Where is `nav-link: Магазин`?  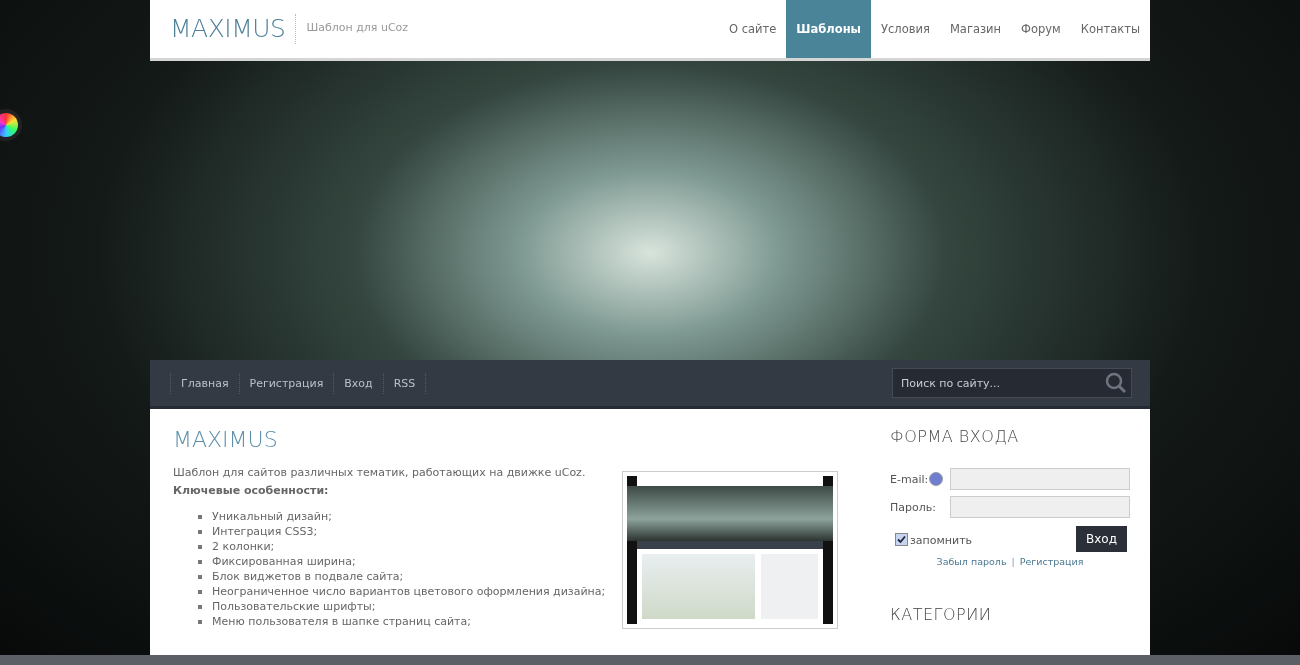
nav-link: Магазин is located at coordinates (975, 29).